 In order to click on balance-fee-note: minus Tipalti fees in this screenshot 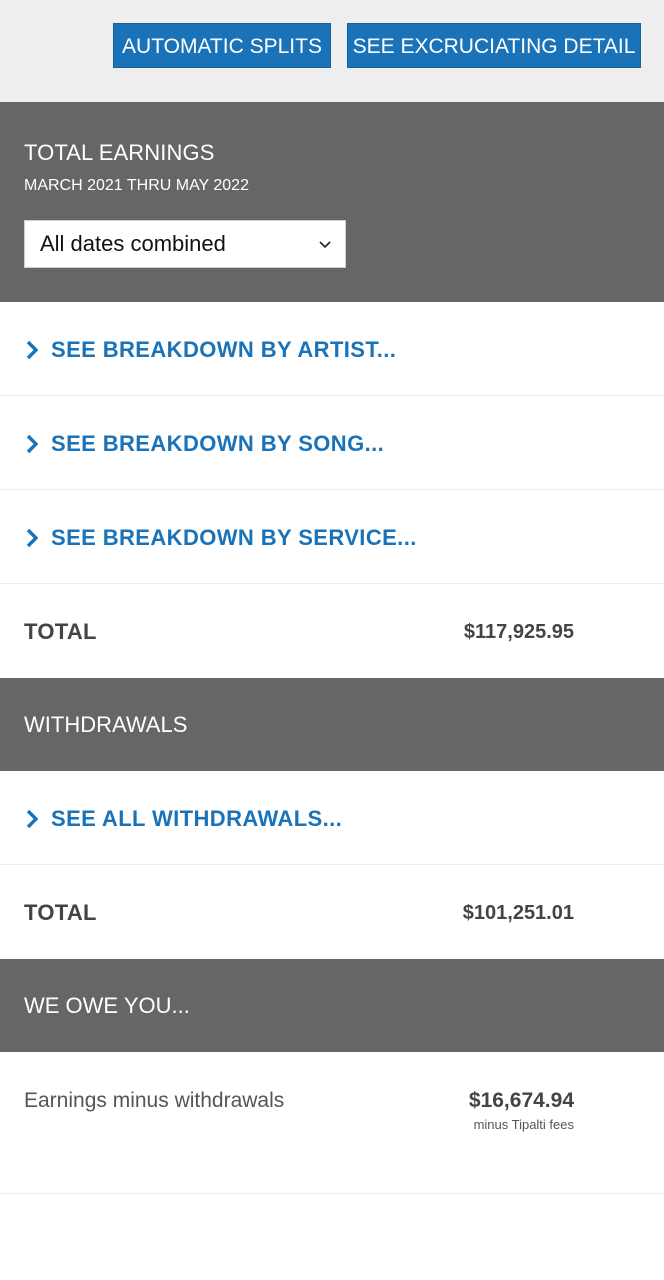, I will do `click(523, 1124)`.